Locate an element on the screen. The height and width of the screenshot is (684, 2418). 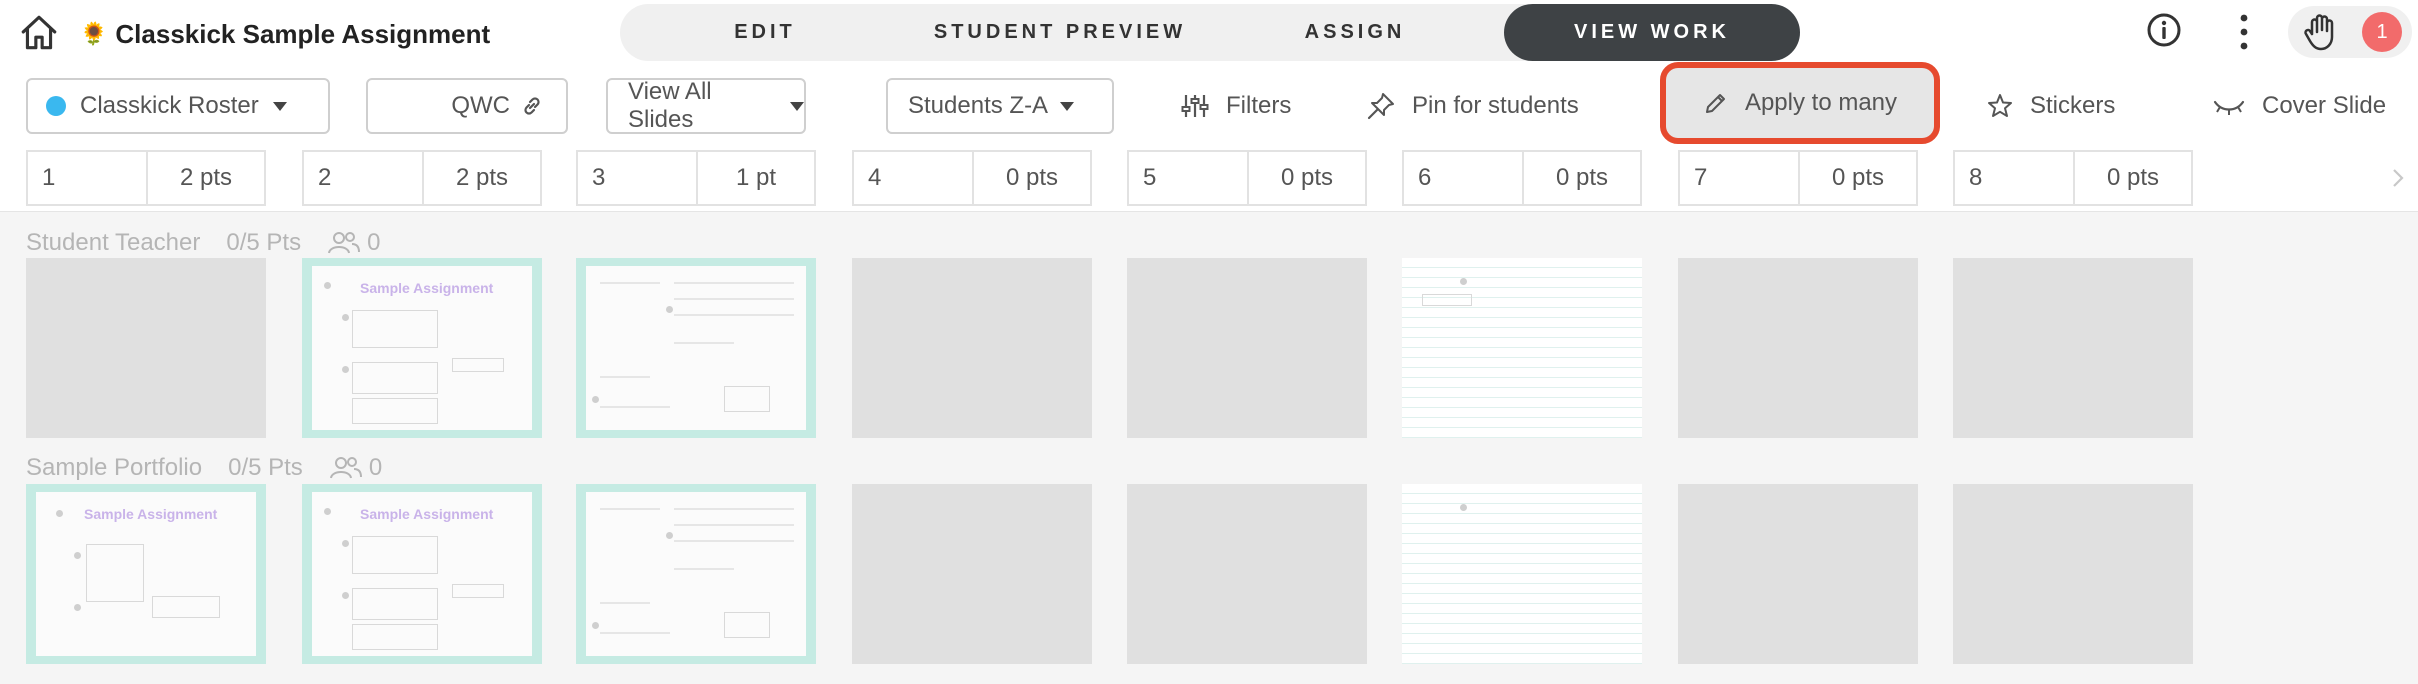
info-icon is located at coordinates (2164, 30).